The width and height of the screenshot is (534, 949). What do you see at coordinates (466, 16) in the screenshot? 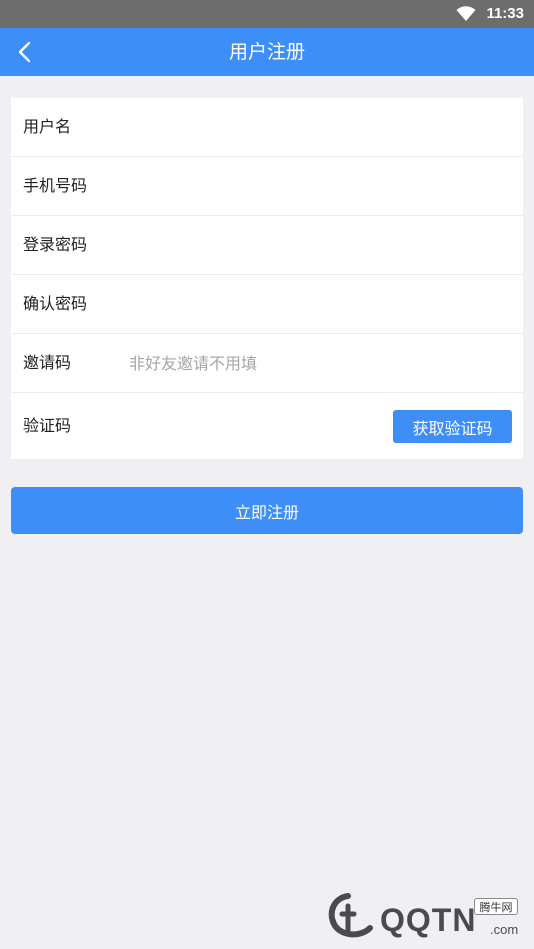
I see `wifi-icon` at bounding box center [466, 16].